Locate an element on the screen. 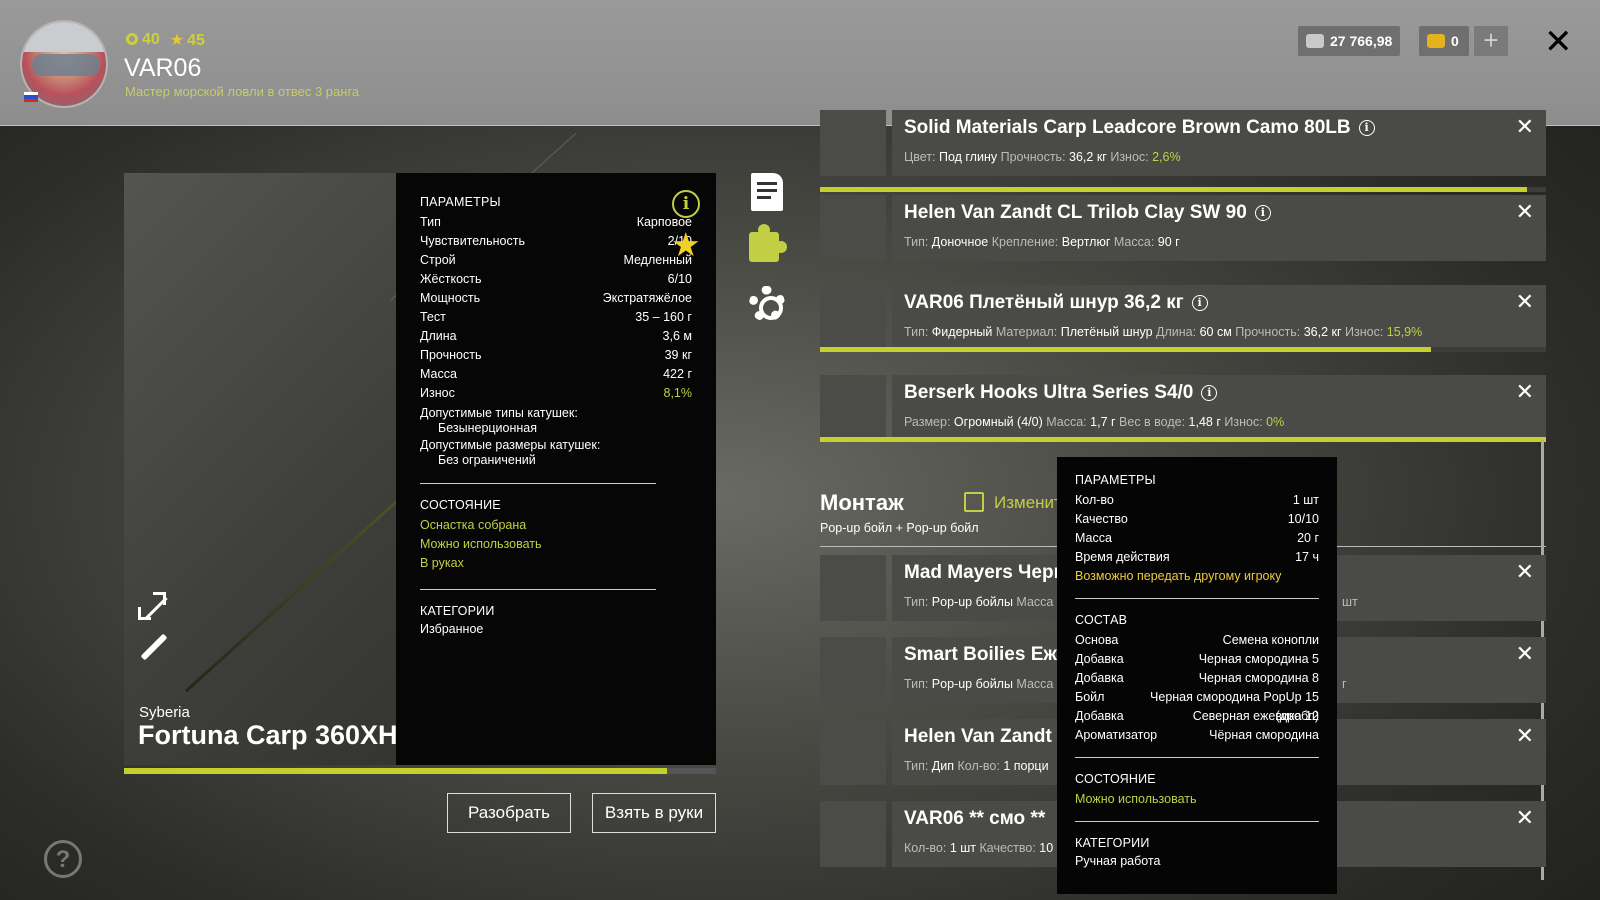 The image size is (1600, 900). gold-balance: 0 is located at coordinates (1444, 41).